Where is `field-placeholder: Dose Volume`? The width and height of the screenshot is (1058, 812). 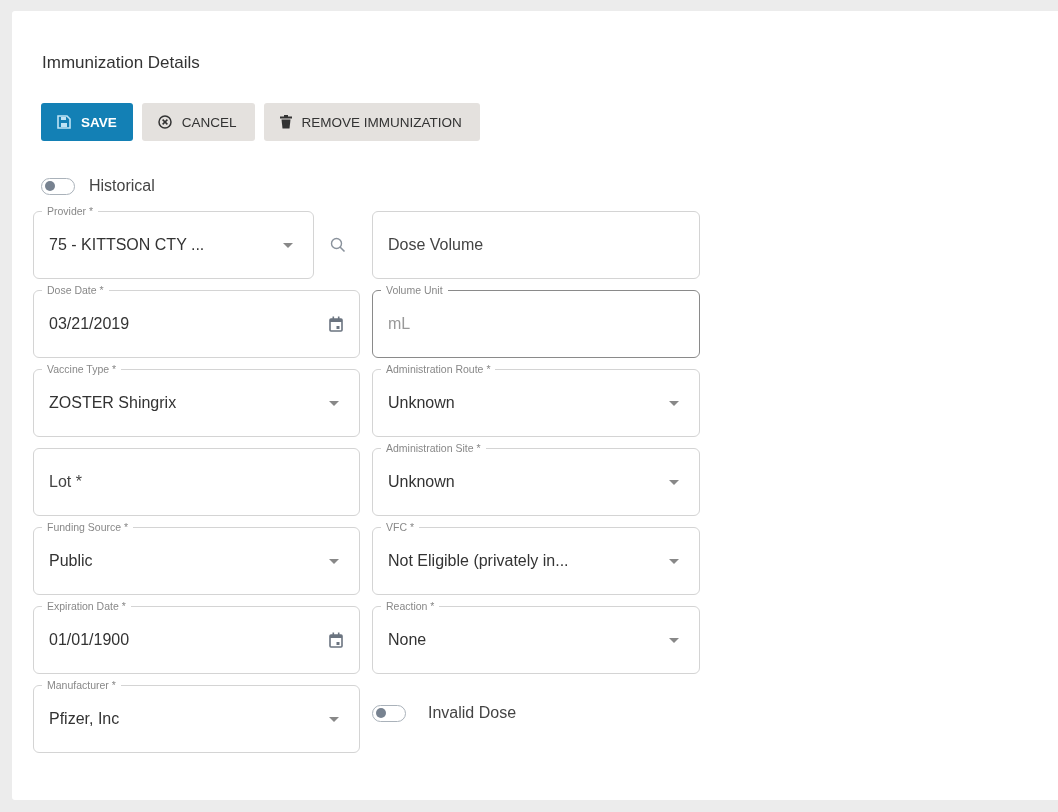 field-placeholder: Dose Volume is located at coordinates (436, 245).